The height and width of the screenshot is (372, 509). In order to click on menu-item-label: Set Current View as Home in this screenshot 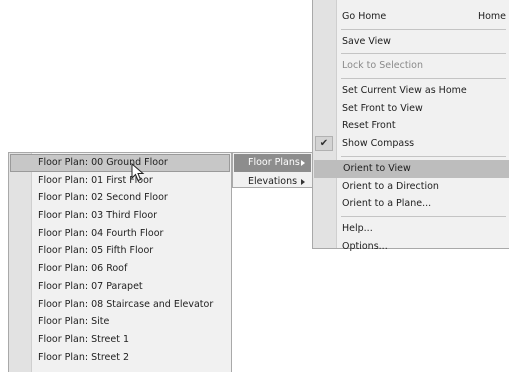, I will do `click(404, 91)`.